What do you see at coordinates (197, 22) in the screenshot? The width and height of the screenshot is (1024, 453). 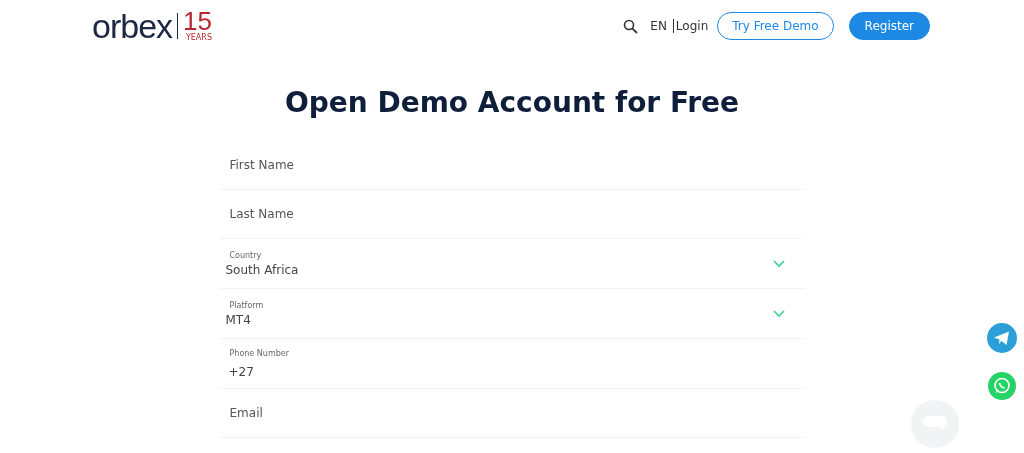 I see `anniversary-number: 15` at bounding box center [197, 22].